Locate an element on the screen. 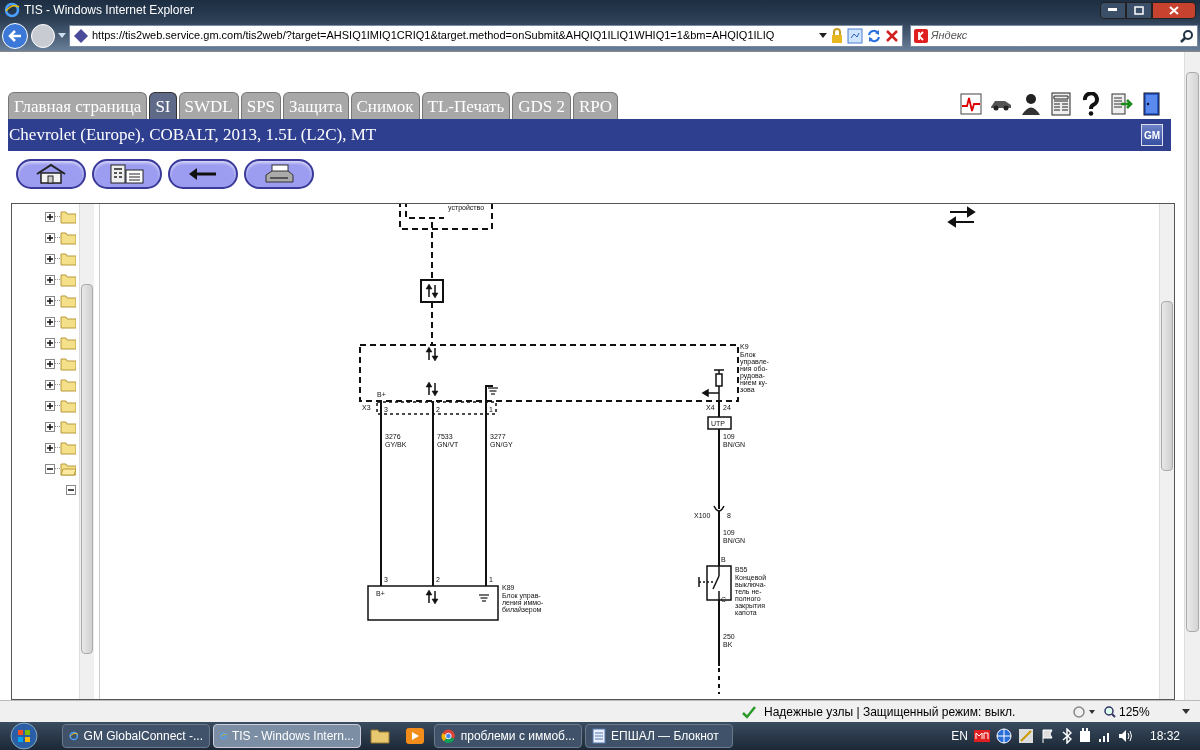  close-button is located at coordinates (1174, 10).